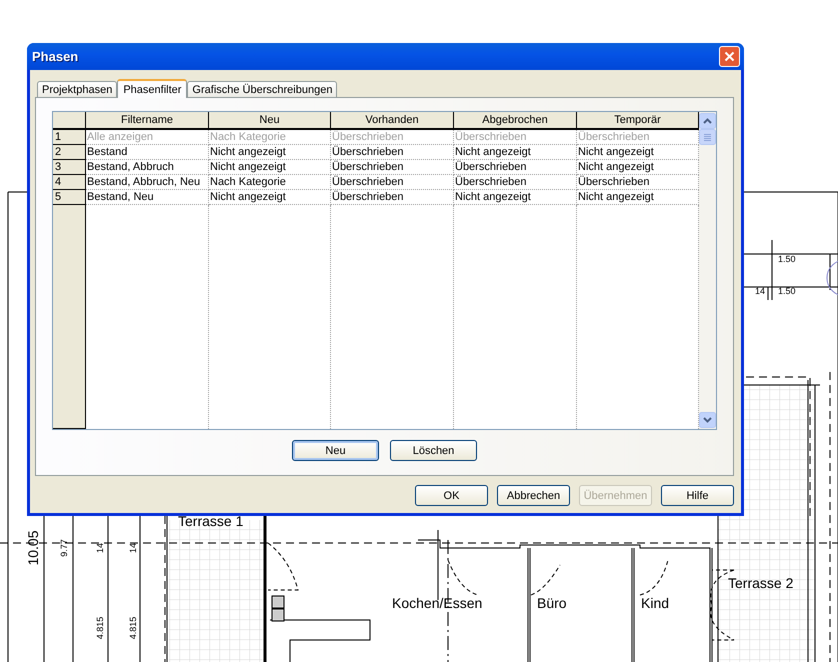 The height and width of the screenshot is (662, 838). What do you see at coordinates (69, 121) in the screenshot?
I see `header-corner` at bounding box center [69, 121].